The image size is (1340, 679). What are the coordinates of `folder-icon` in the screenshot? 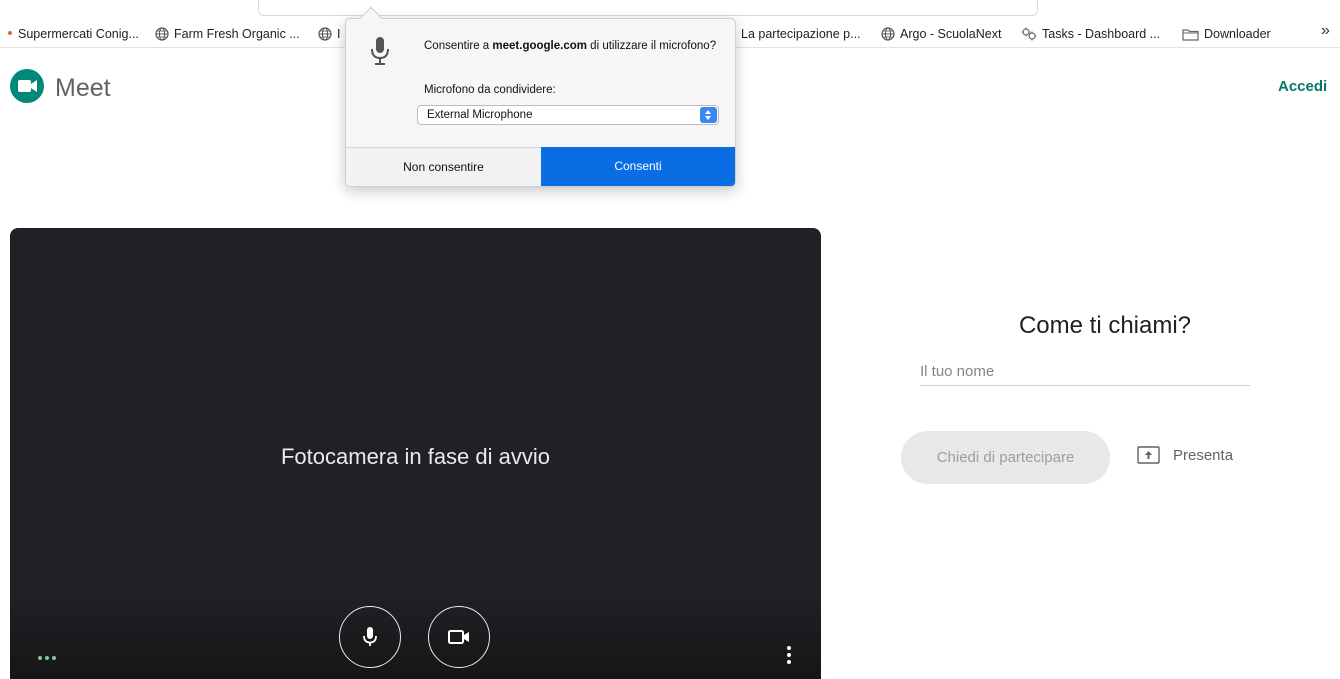 It's located at (1190, 34).